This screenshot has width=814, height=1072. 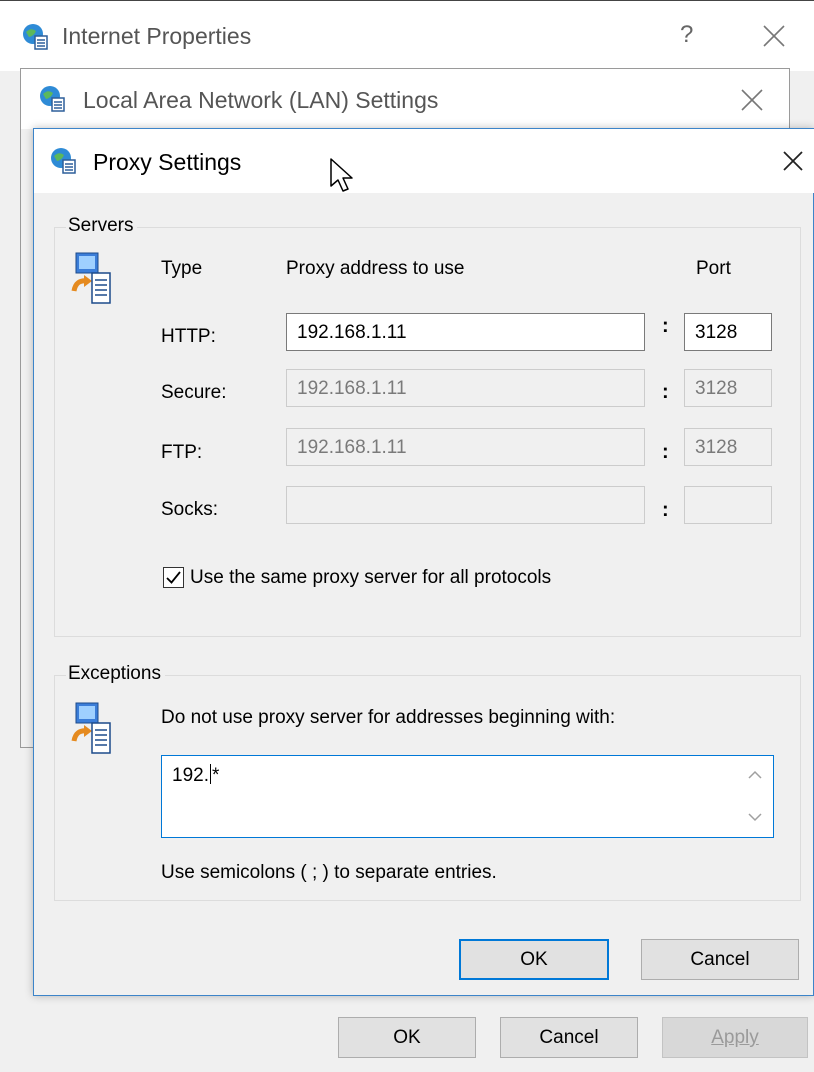 I want to click on mouse-cursor-icon, so click(x=341, y=175).